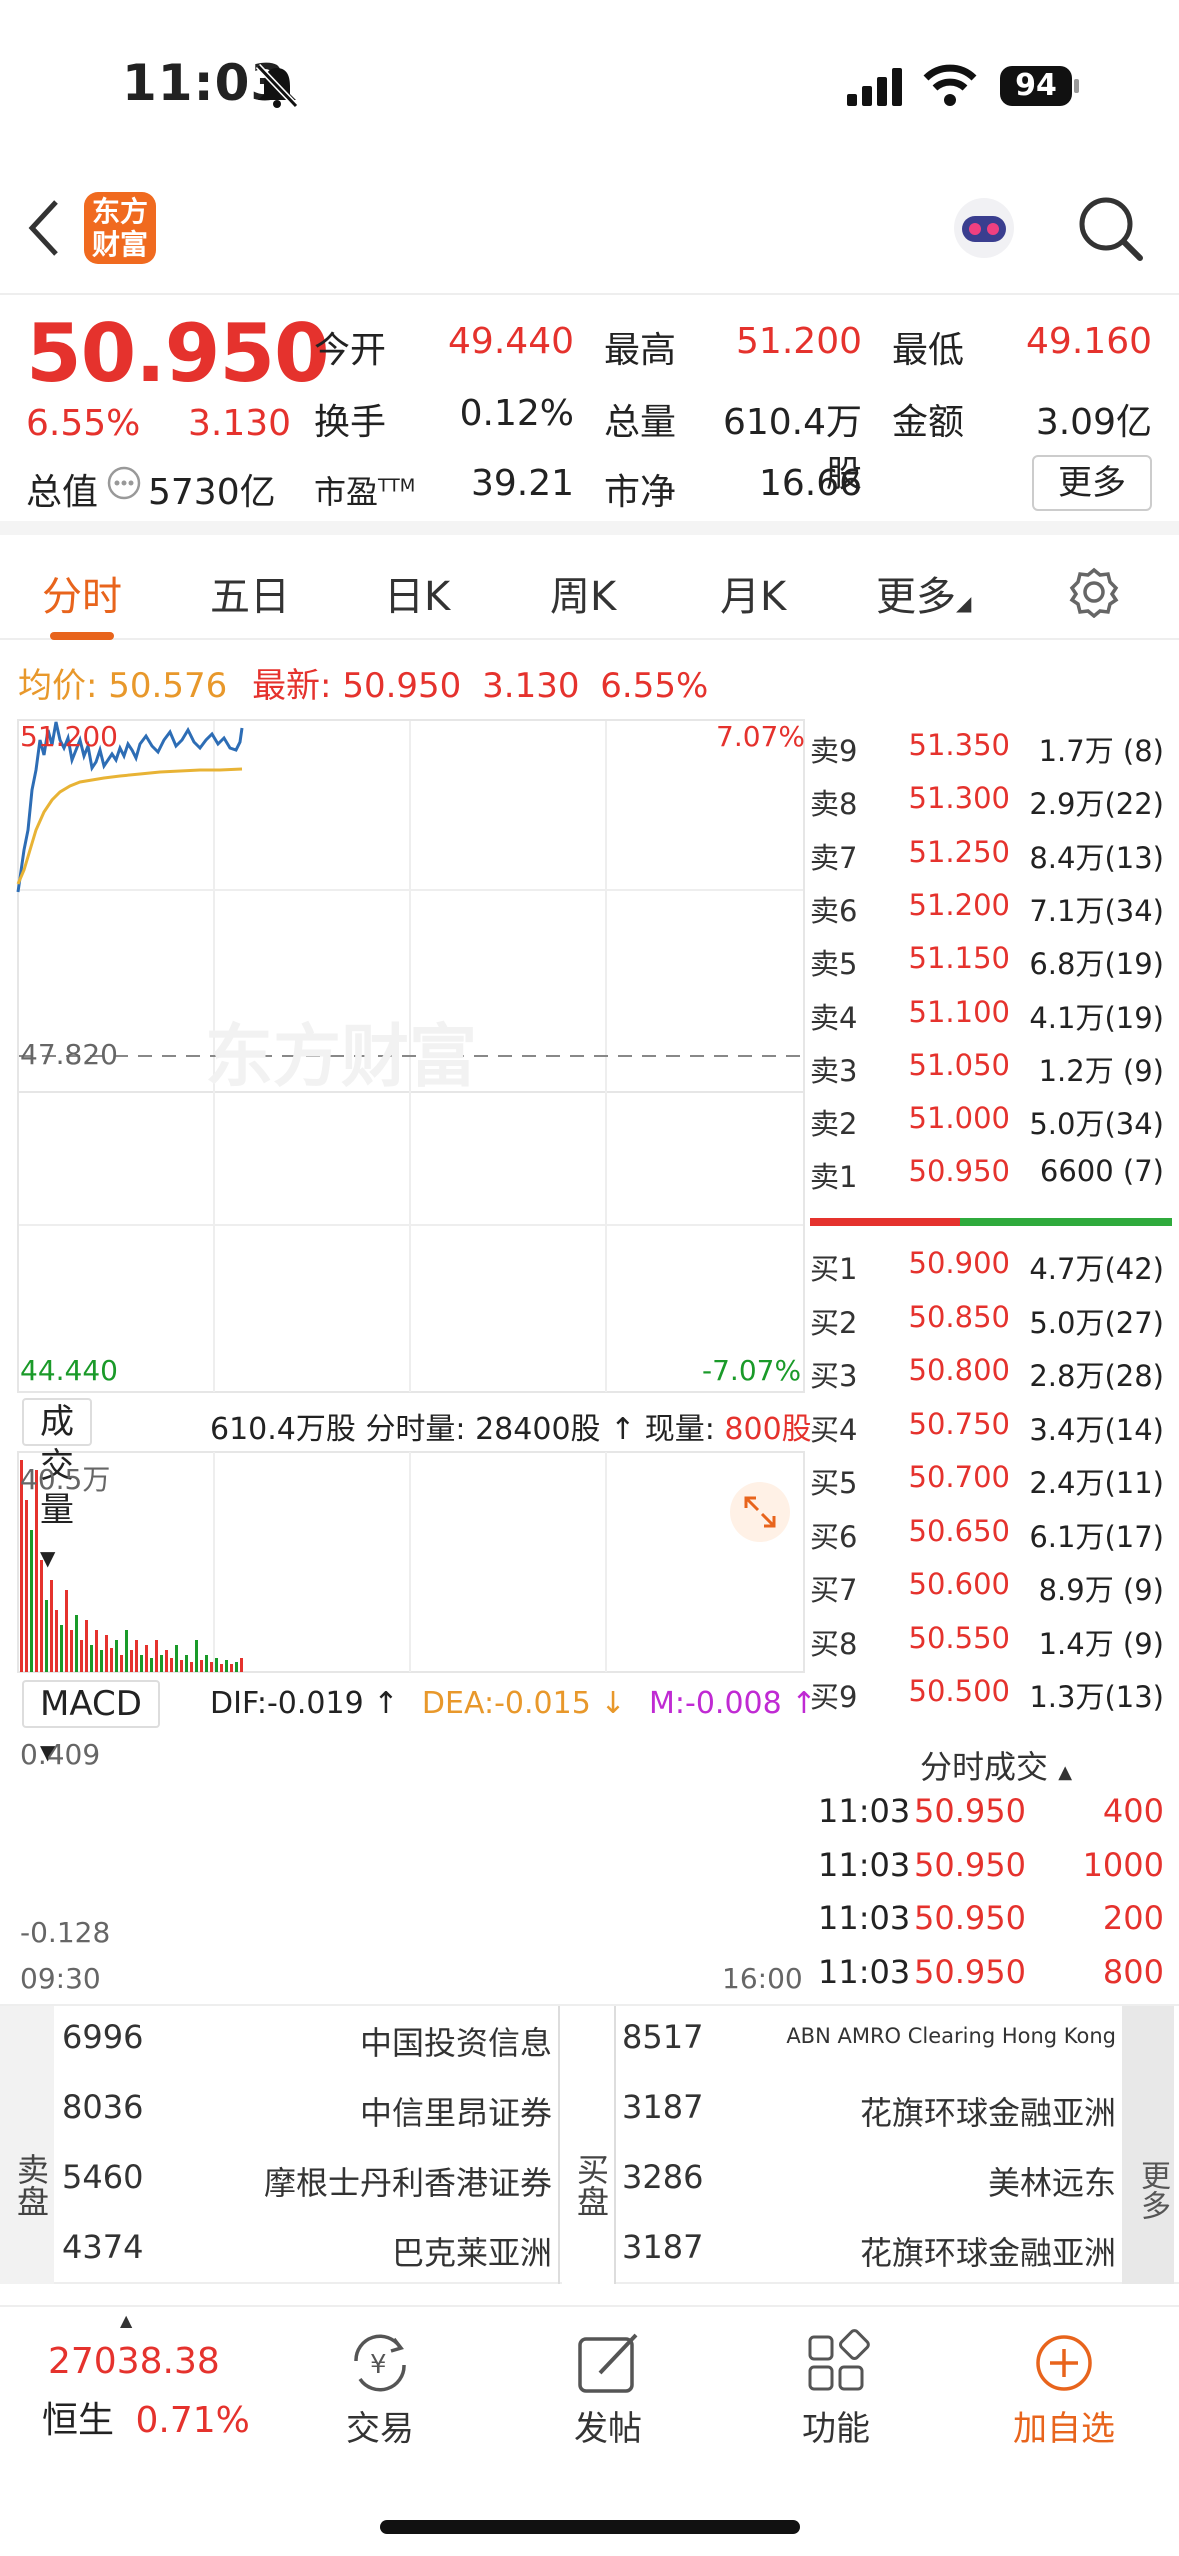 The width and height of the screenshot is (1179, 2556). Describe the element at coordinates (991, 745) in the screenshot. I see `ask-row: 卖9 51.350 1.7万 (8)` at that location.